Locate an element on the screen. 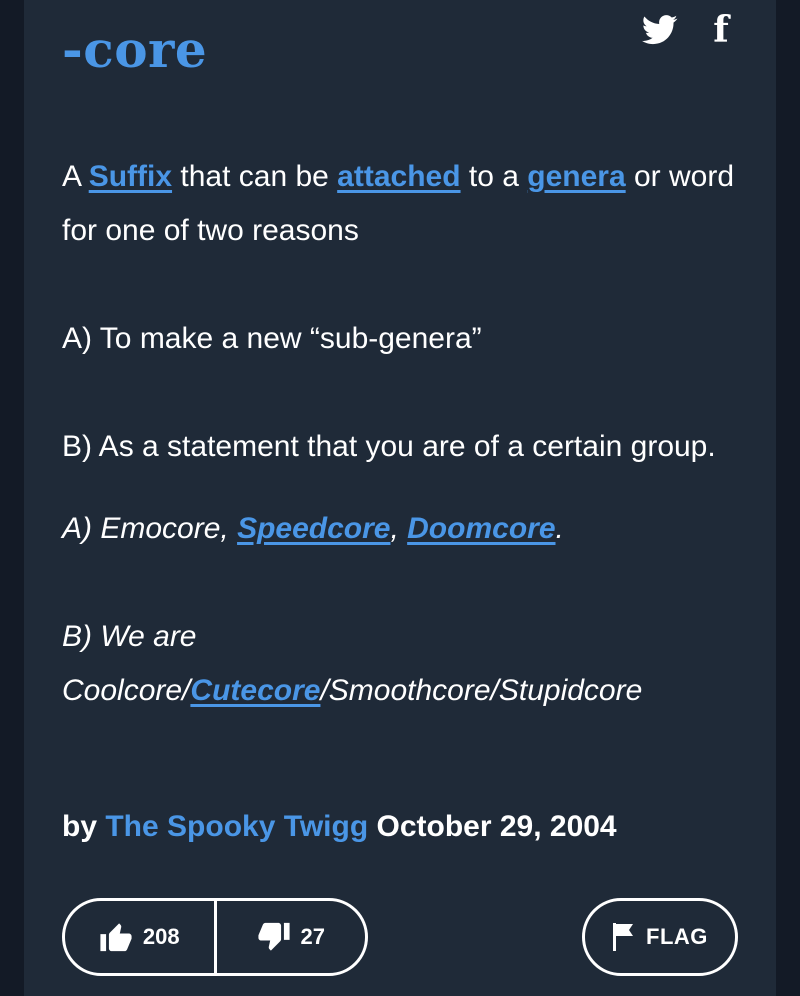  text-segment: B) We are Coolcore/ is located at coordinates (129, 663).